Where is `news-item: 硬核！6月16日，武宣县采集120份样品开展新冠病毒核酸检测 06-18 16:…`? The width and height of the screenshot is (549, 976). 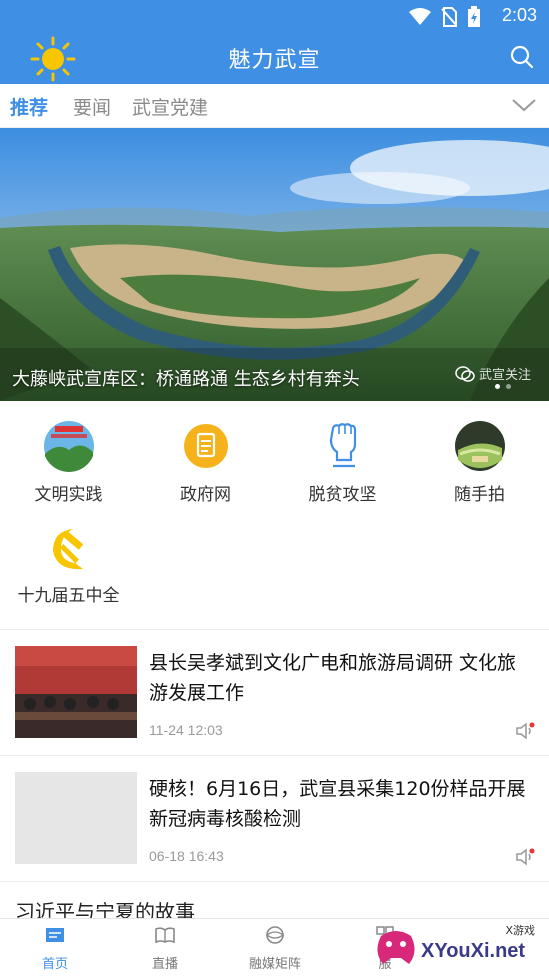 news-item: 硬核！6月16日，武宣县采集120份样品开展新冠病毒核酸检测 06-18 16:… is located at coordinates (274, 818).